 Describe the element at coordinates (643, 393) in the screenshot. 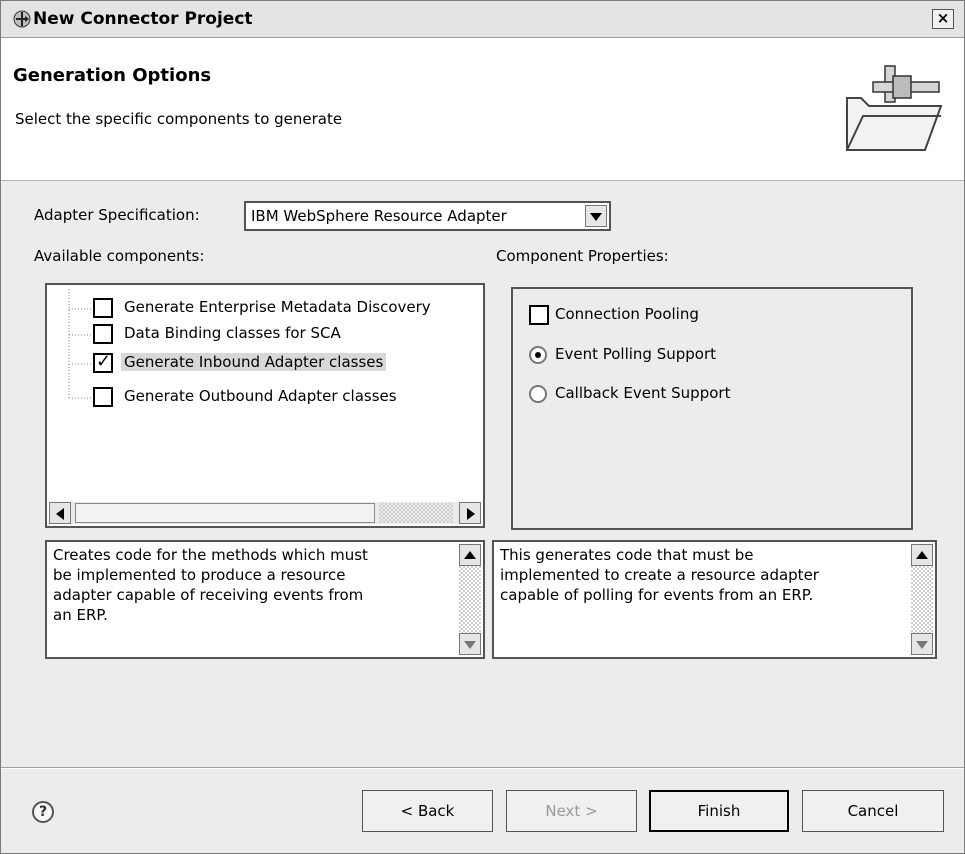

I see `callback-event-label: Callback Event Support` at that location.